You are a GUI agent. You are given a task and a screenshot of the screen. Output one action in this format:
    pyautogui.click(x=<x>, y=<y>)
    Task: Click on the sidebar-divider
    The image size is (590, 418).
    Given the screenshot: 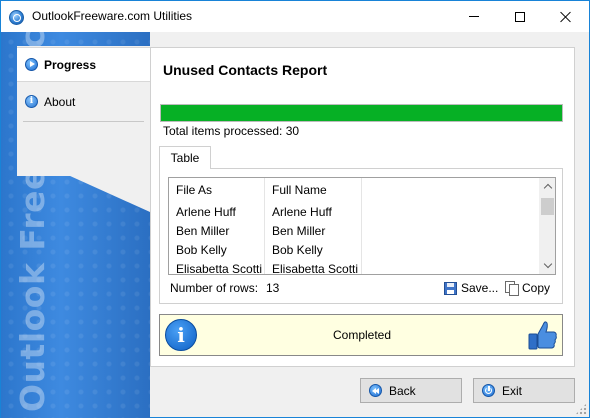 What is the action you would take?
    pyautogui.click(x=83, y=121)
    